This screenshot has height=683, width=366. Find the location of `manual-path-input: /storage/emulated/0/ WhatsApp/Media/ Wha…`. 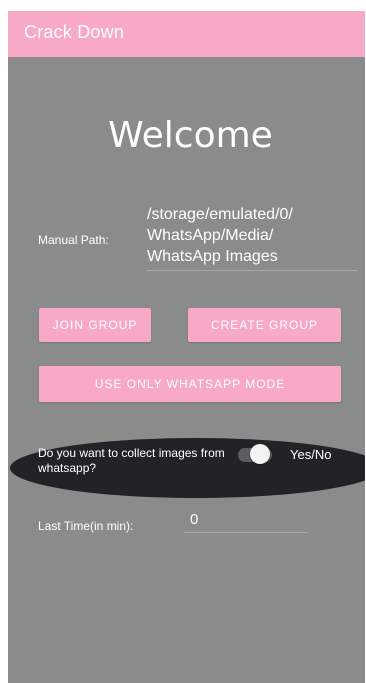

manual-path-input: /storage/emulated/0/ WhatsApp/Media/ Wha… is located at coordinates (252, 237).